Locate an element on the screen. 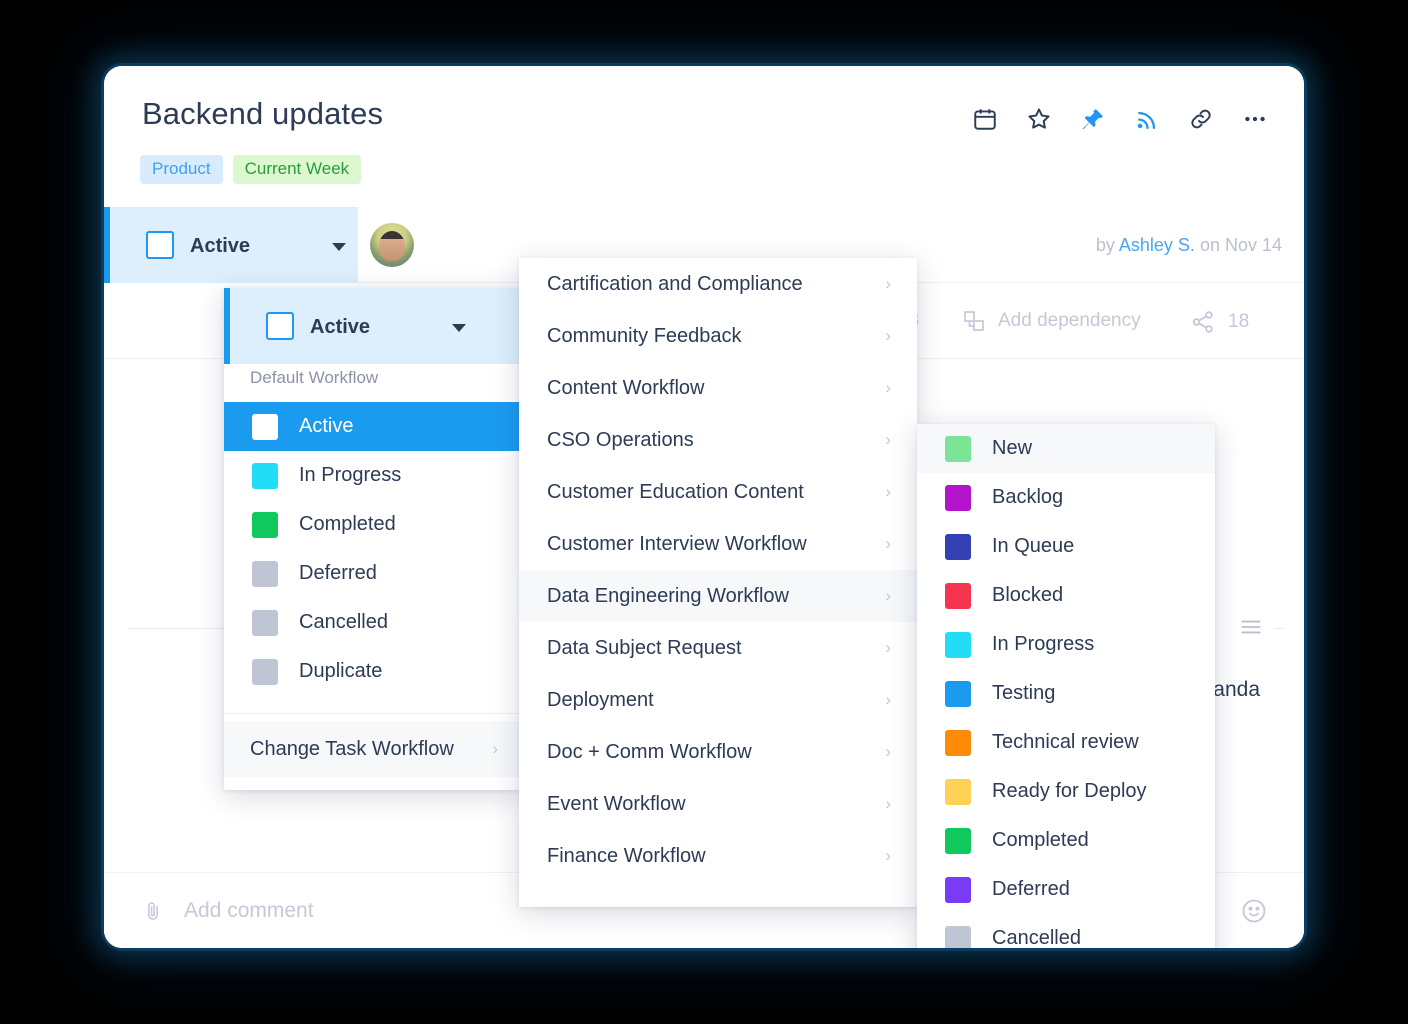  change-task-workflow-label: Change Task Workflow is located at coordinates (352, 748).